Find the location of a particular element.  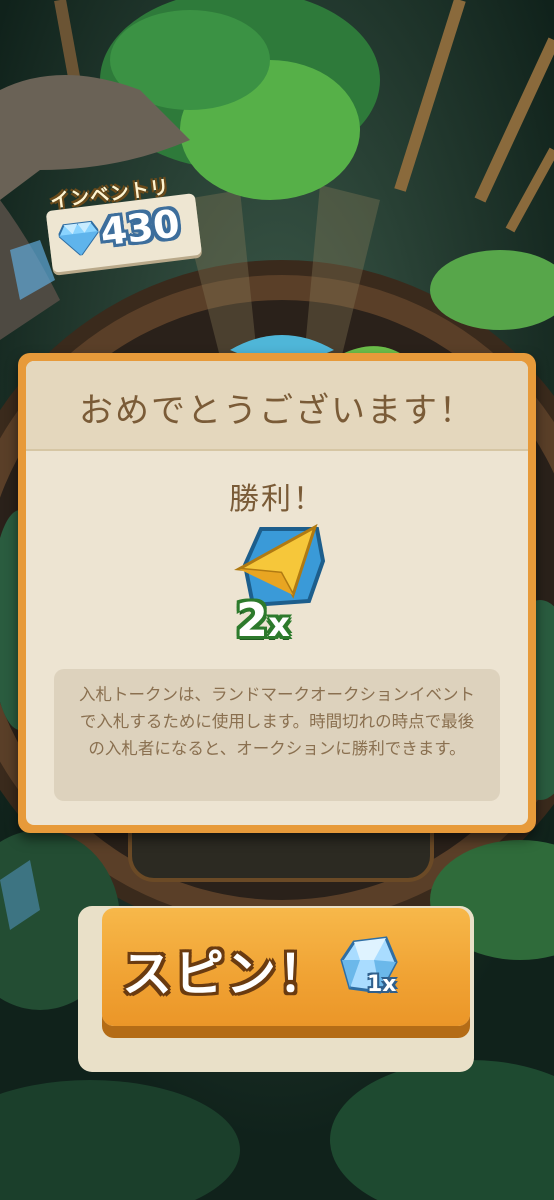

spin-button: スピン！ 1x is located at coordinates (286, 967).